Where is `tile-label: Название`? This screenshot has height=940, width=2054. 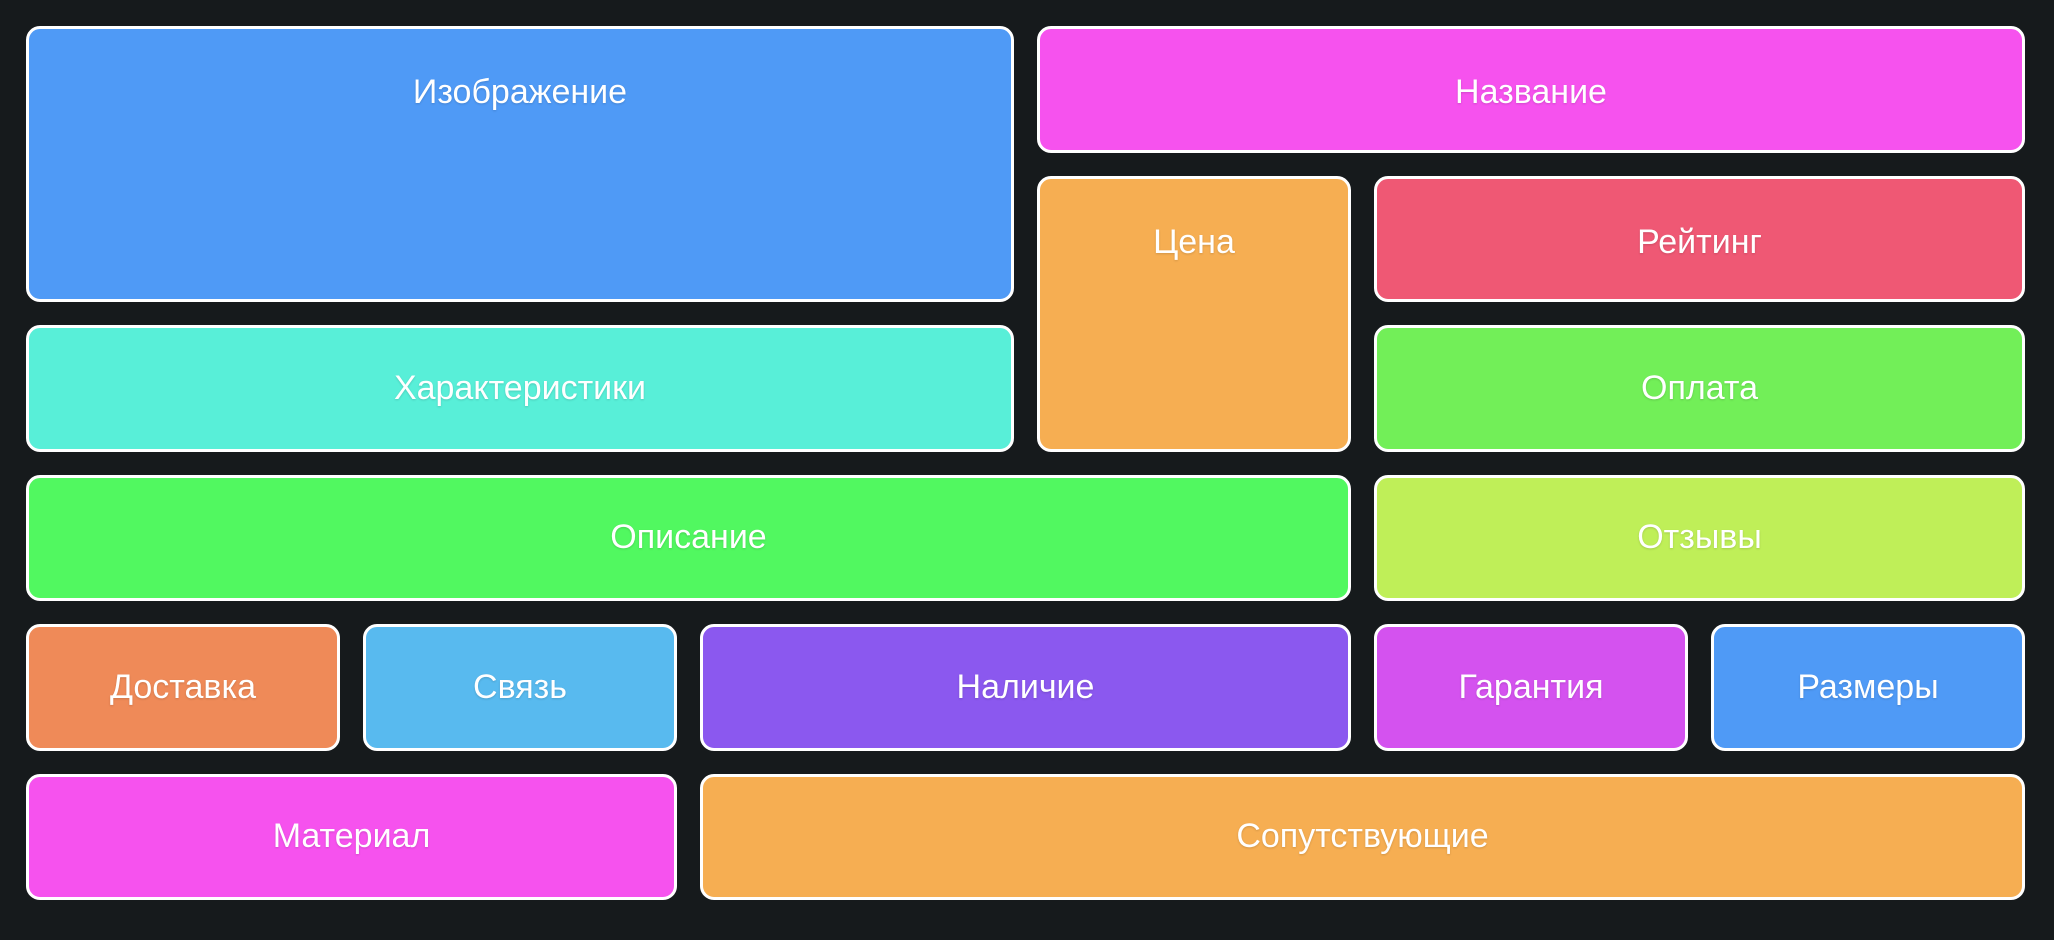
tile-label: Название is located at coordinates (1531, 92).